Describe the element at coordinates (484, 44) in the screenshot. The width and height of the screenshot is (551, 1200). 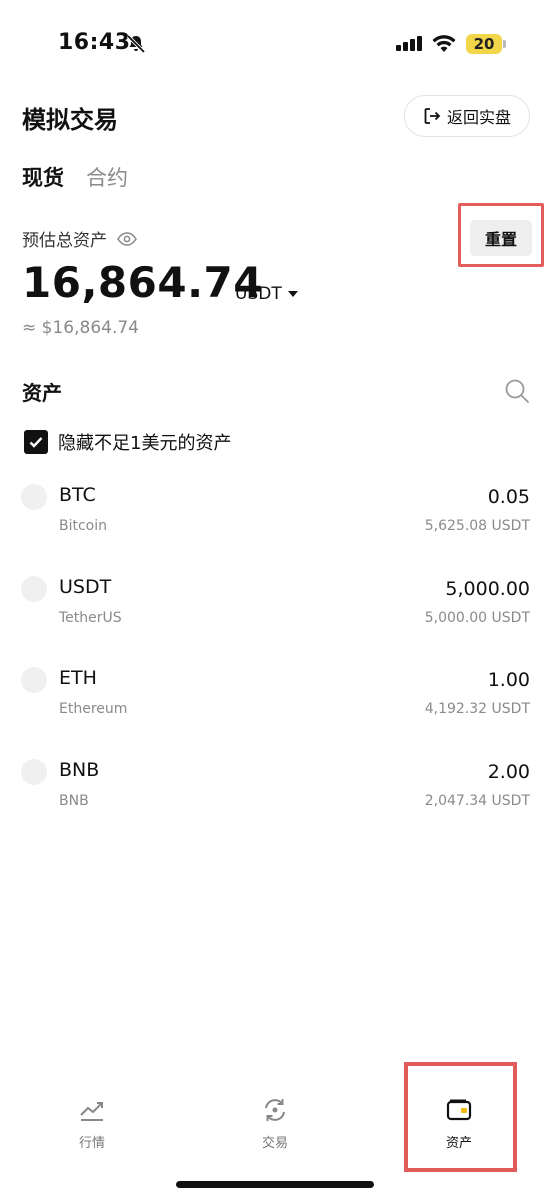
I see `battery-indicator: 20` at that location.